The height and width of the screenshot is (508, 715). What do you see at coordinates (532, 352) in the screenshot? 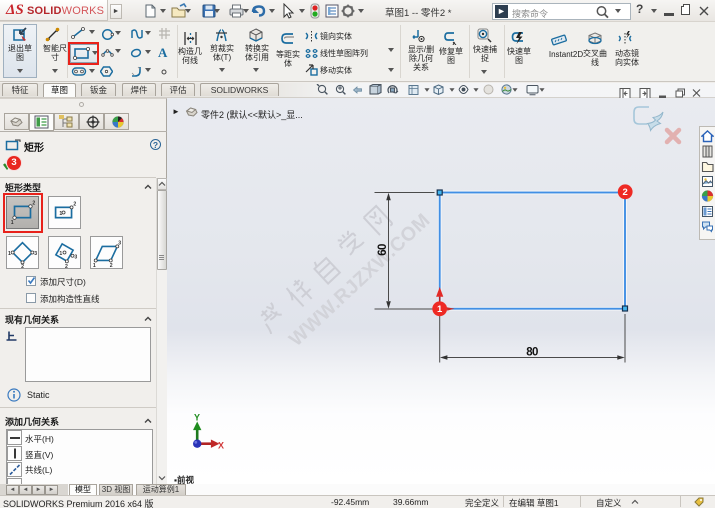
I see `svg-text: 80` at bounding box center [532, 352].